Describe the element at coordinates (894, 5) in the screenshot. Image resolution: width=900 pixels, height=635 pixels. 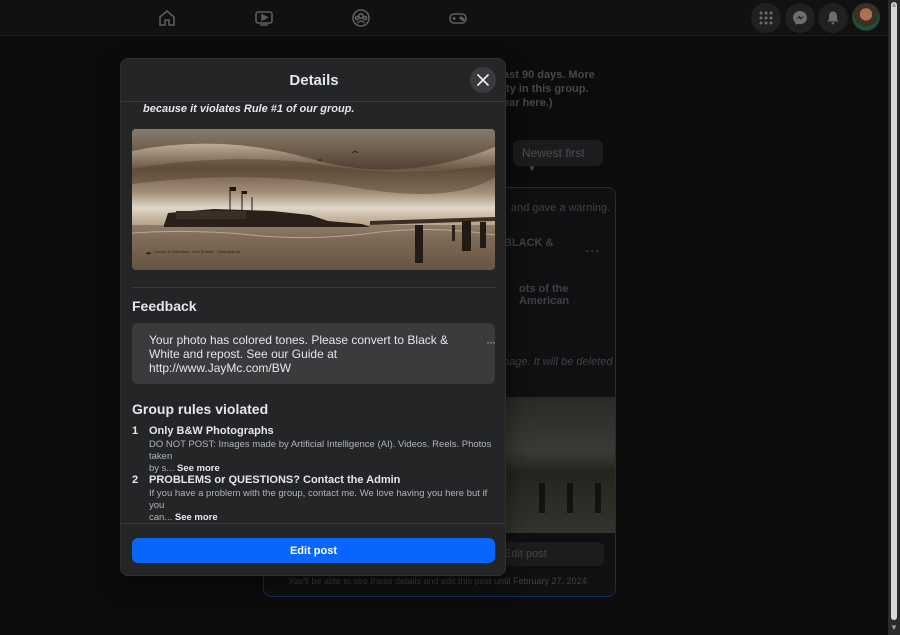
I see `scroll-up-arrow-icon: ▲` at that location.